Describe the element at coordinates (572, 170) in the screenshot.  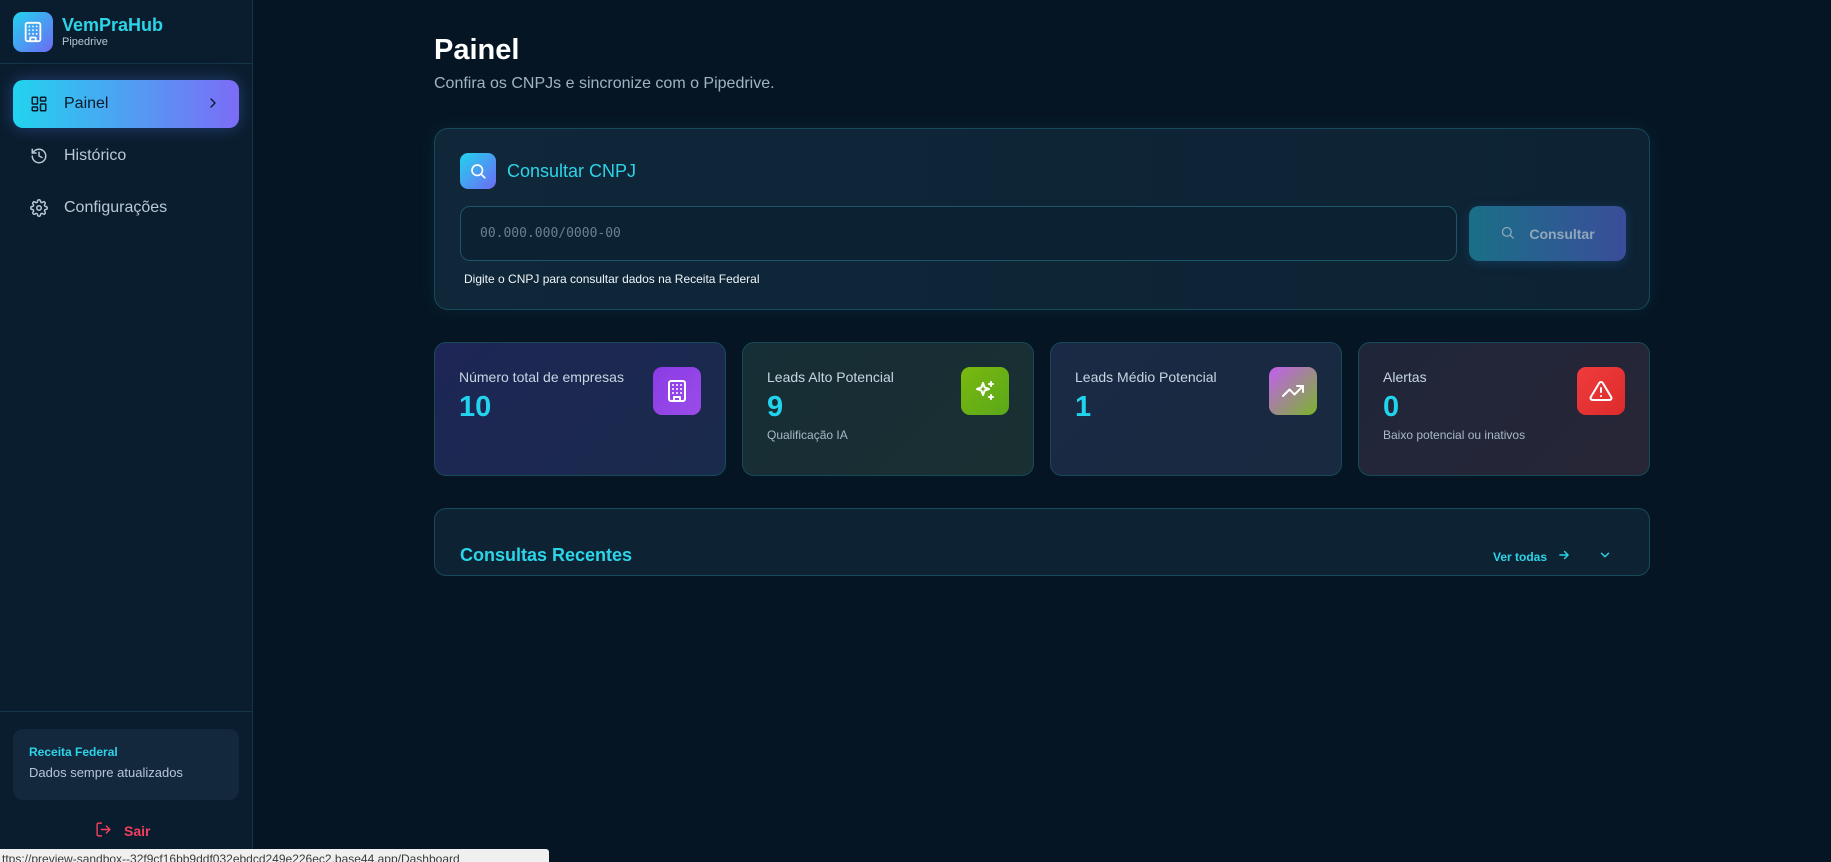
I see `cnpj-card-title: Consultar CNPJ` at that location.